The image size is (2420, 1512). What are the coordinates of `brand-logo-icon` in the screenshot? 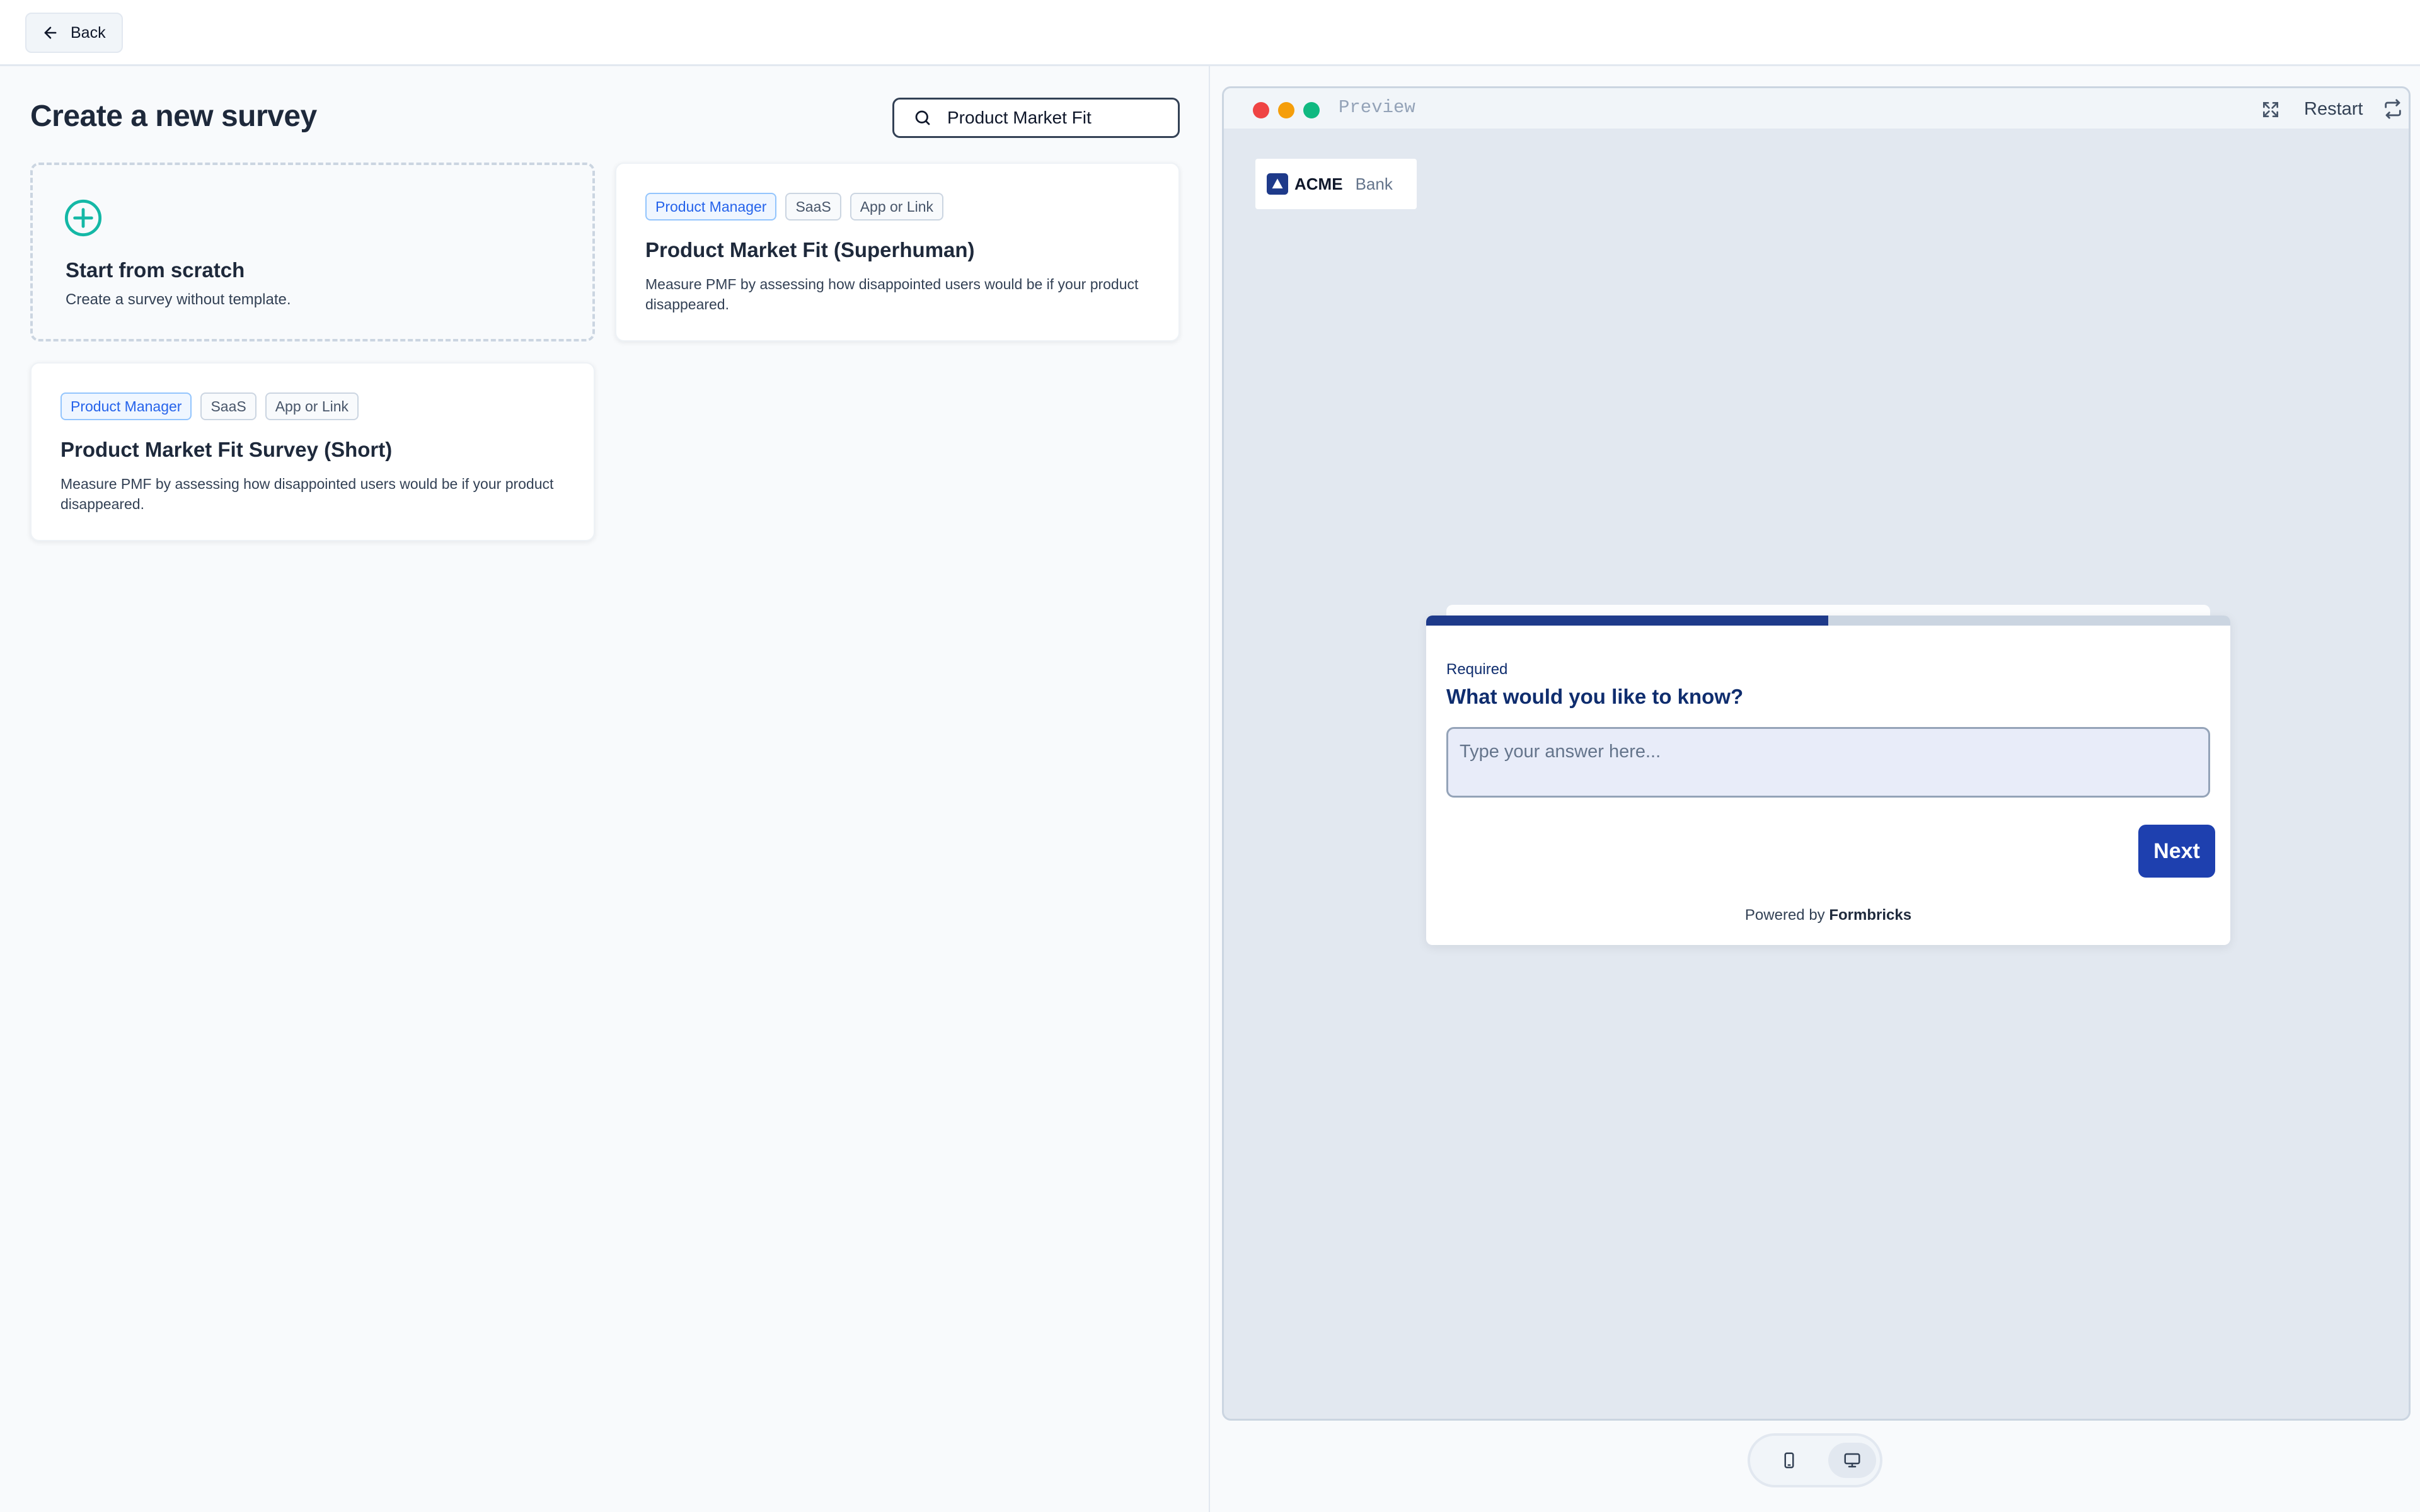 It's located at (1277, 184).